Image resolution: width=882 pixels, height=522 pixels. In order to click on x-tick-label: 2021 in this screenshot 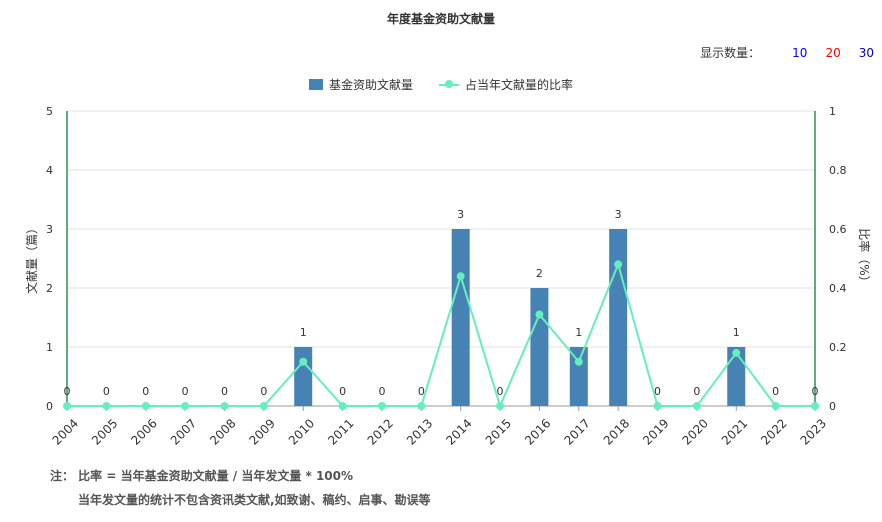, I will do `click(734, 431)`.